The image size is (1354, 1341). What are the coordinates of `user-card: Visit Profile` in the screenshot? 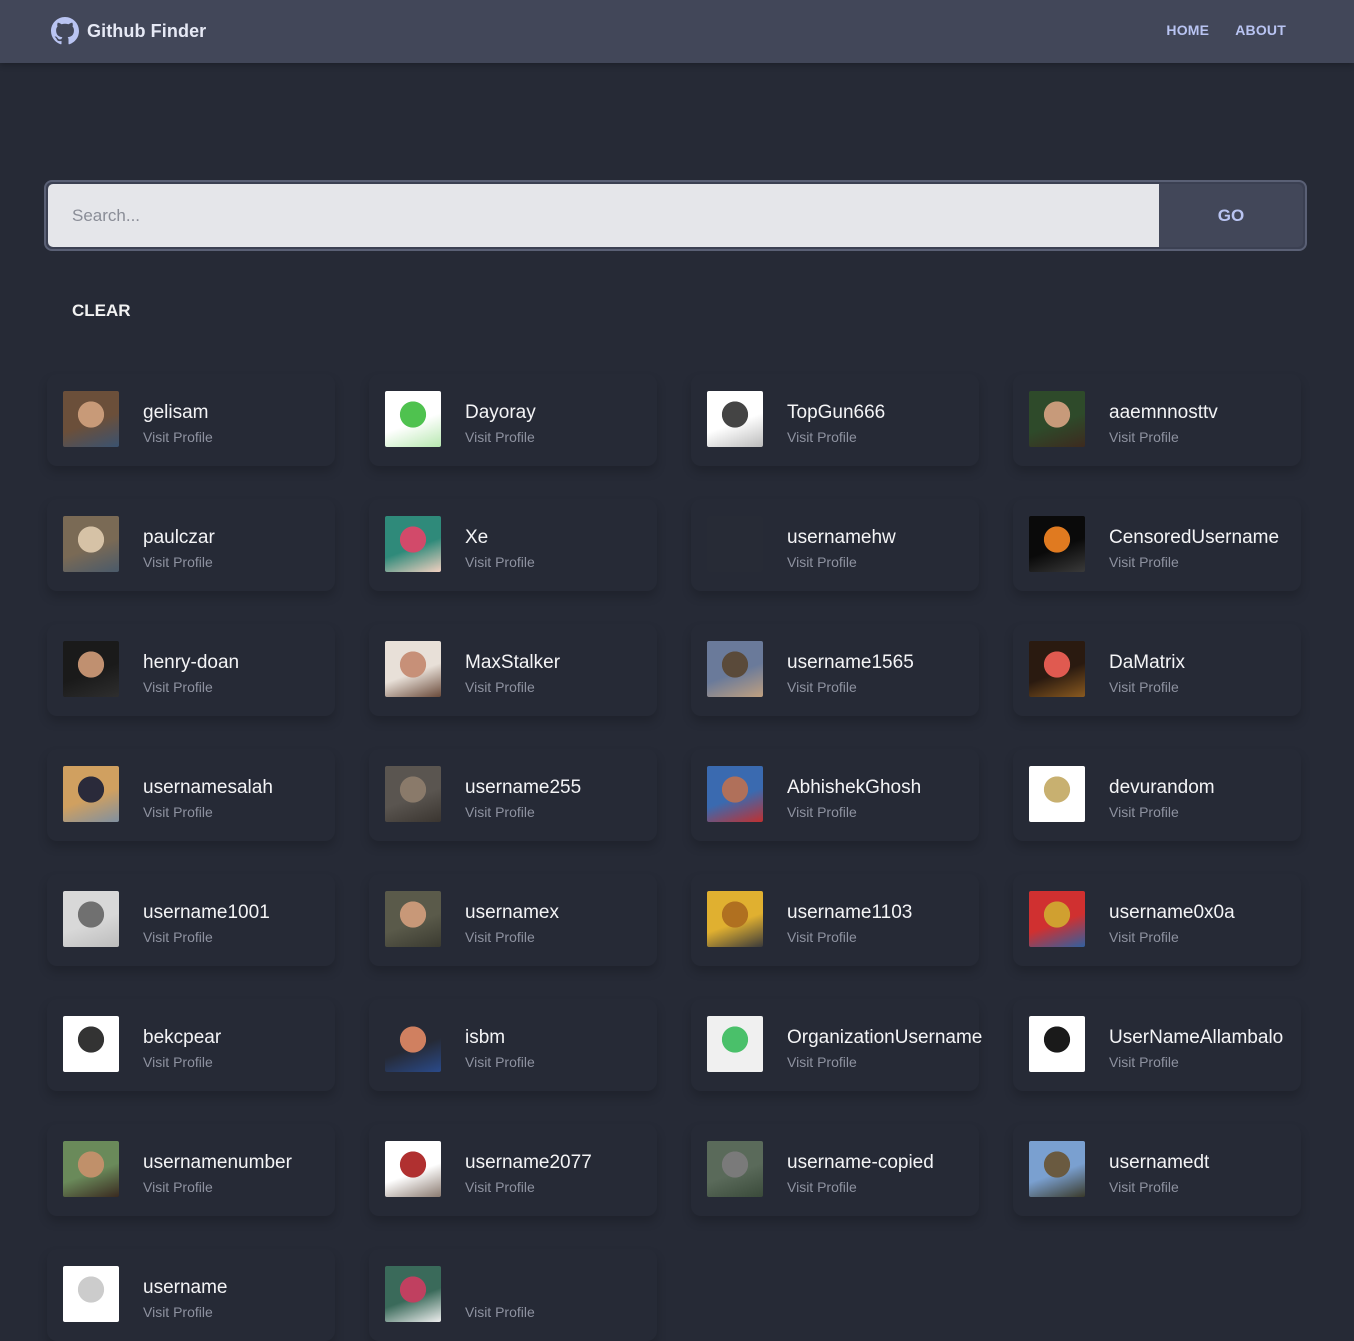 It's located at (513, 1295).